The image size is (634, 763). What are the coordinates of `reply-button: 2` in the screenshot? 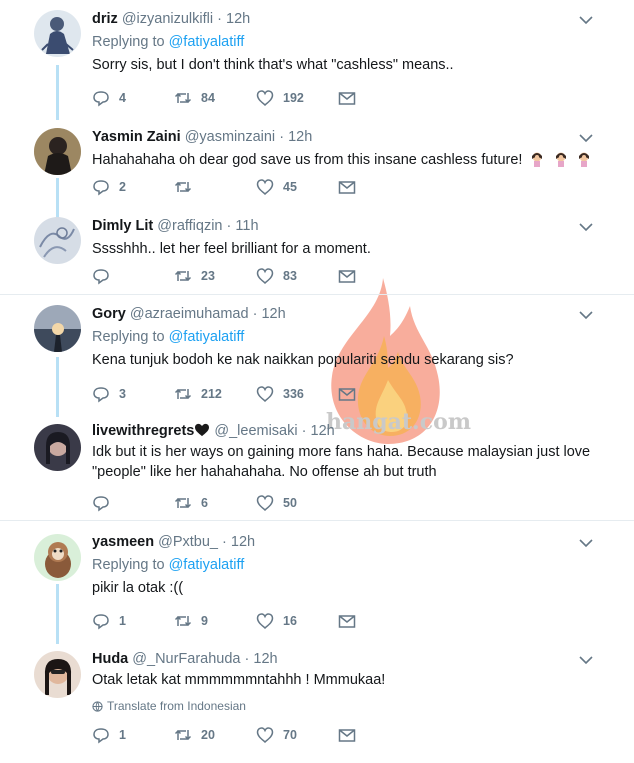 It's located at (133, 187).